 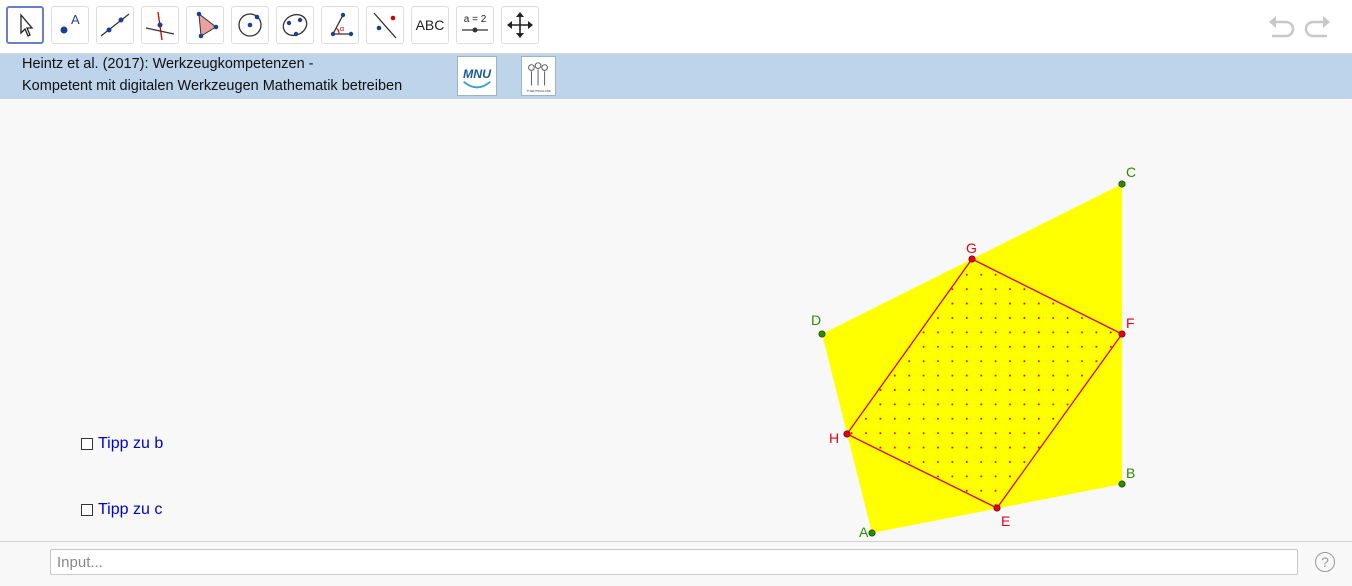 I want to click on algebra-input, so click(x=674, y=562).